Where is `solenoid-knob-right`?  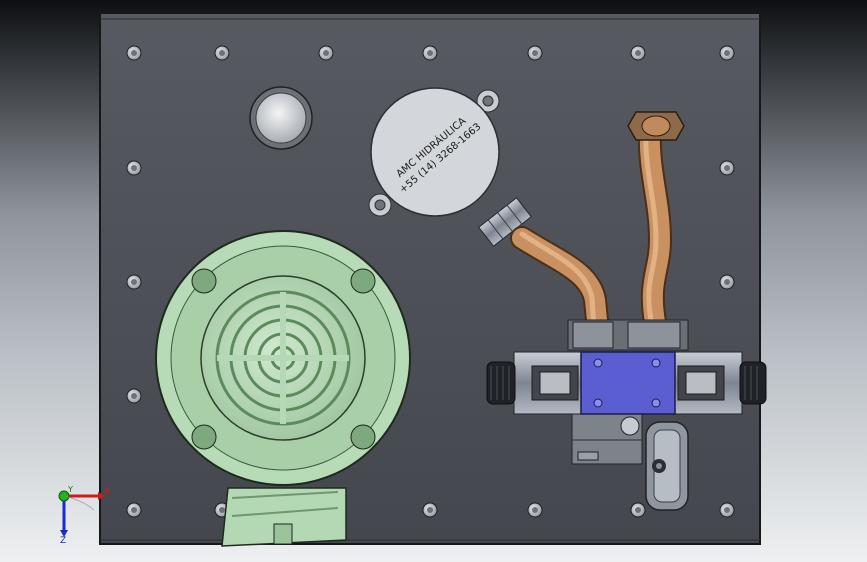
solenoid-knob-right is located at coordinates (753, 383).